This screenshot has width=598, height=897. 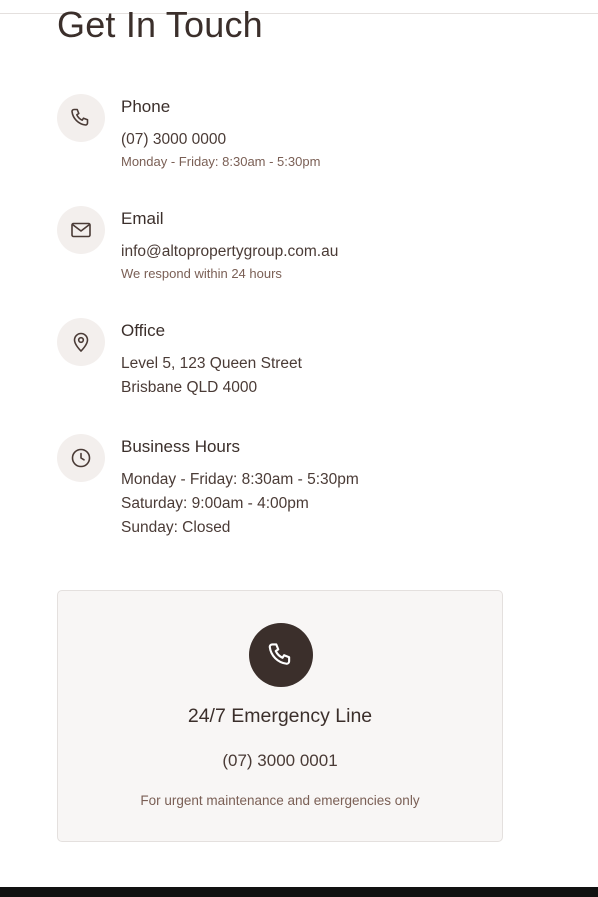 What do you see at coordinates (220, 140) in the screenshot?
I see `phone-number-link: (07) 3000 0000` at bounding box center [220, 140].